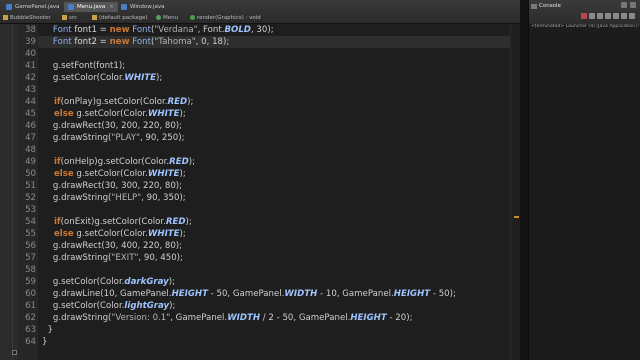  What do you see at coordinates (255, 210) in the screenshot?
I see `code-line: 53` at bounding box center [255, 210].